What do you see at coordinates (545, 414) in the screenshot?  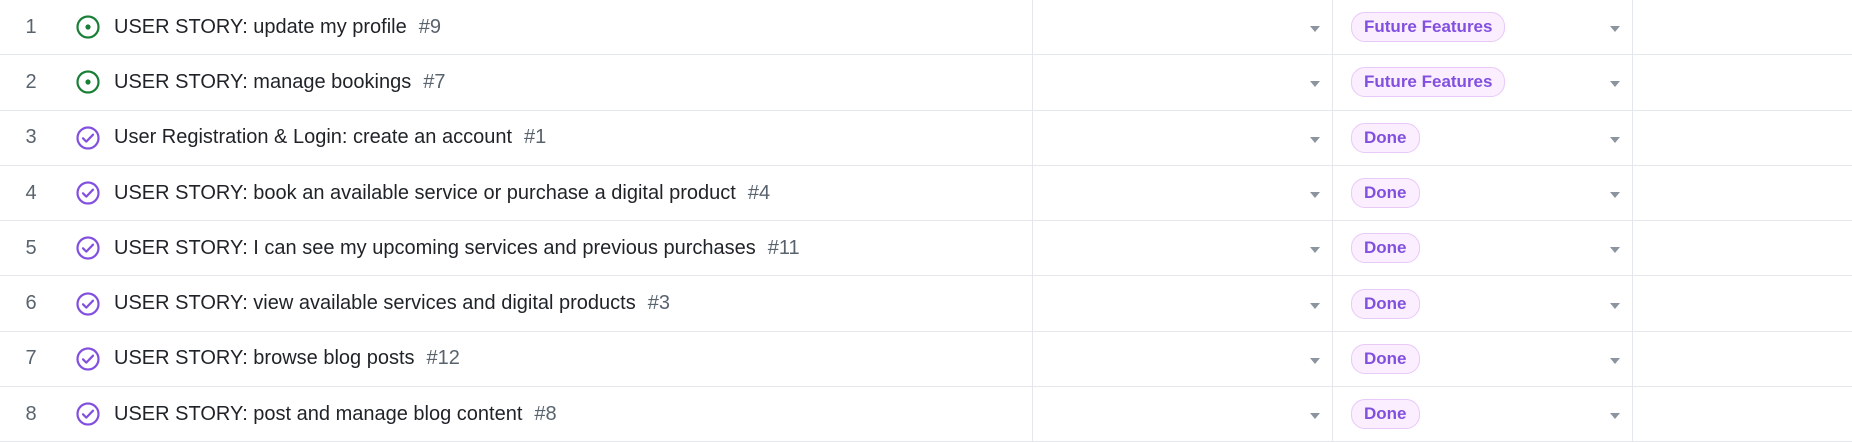 I see `issue-number: #8` at bounding box center [545, 414].